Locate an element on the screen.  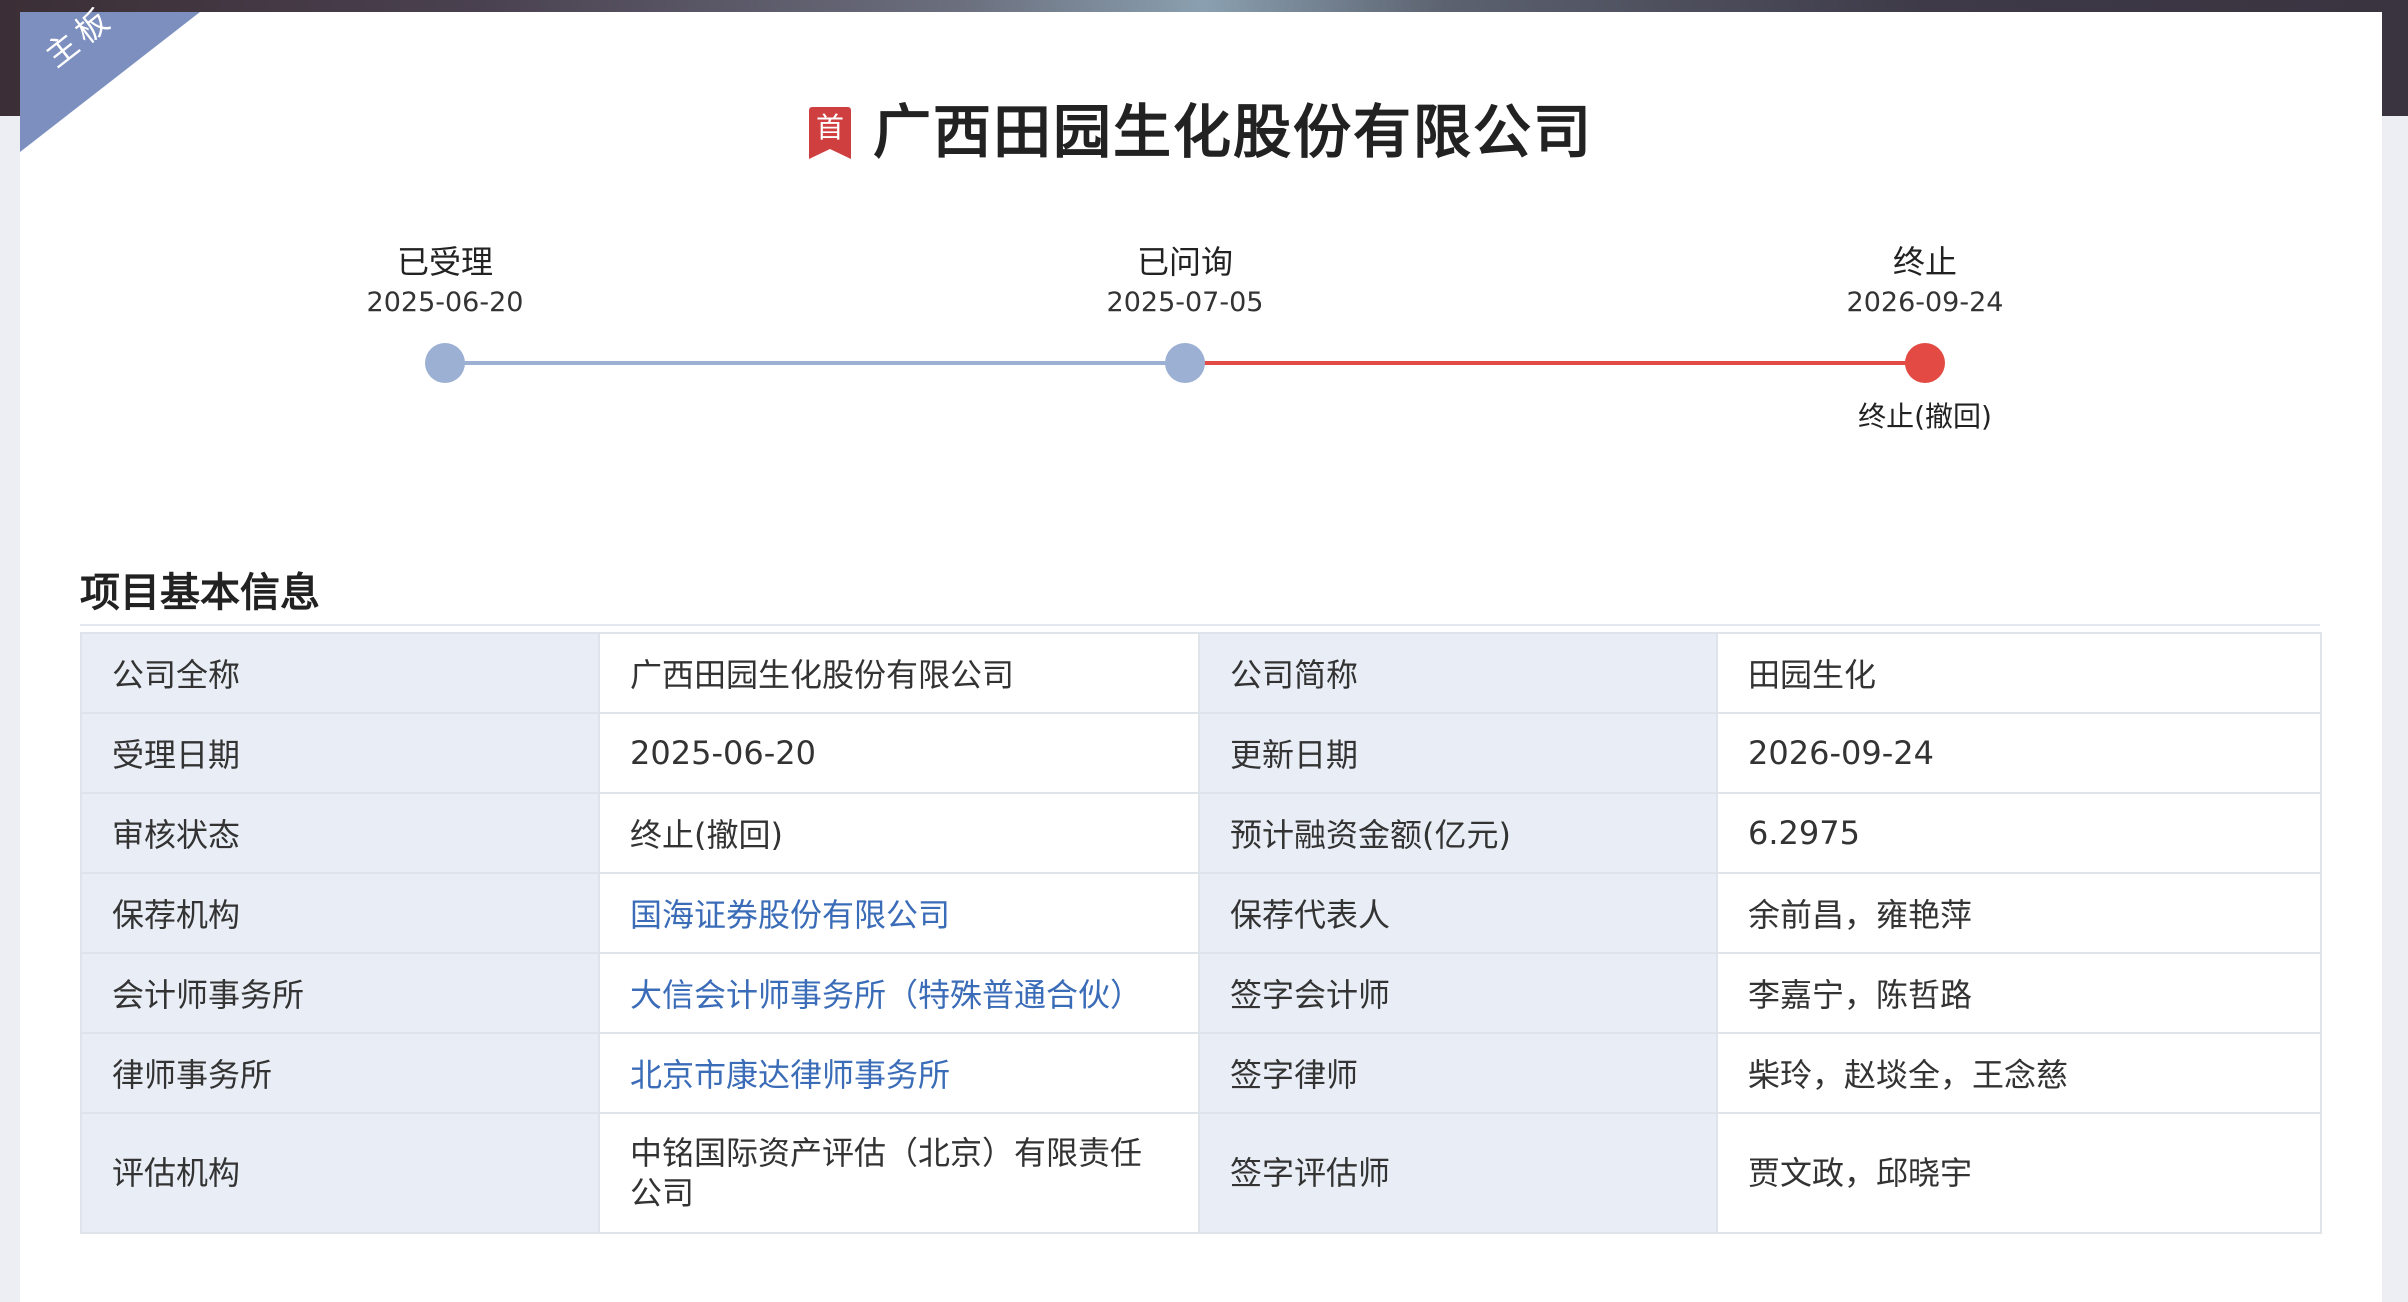
timeline-step-note: 终止(撤回) is located at coordinates (1925, 416).